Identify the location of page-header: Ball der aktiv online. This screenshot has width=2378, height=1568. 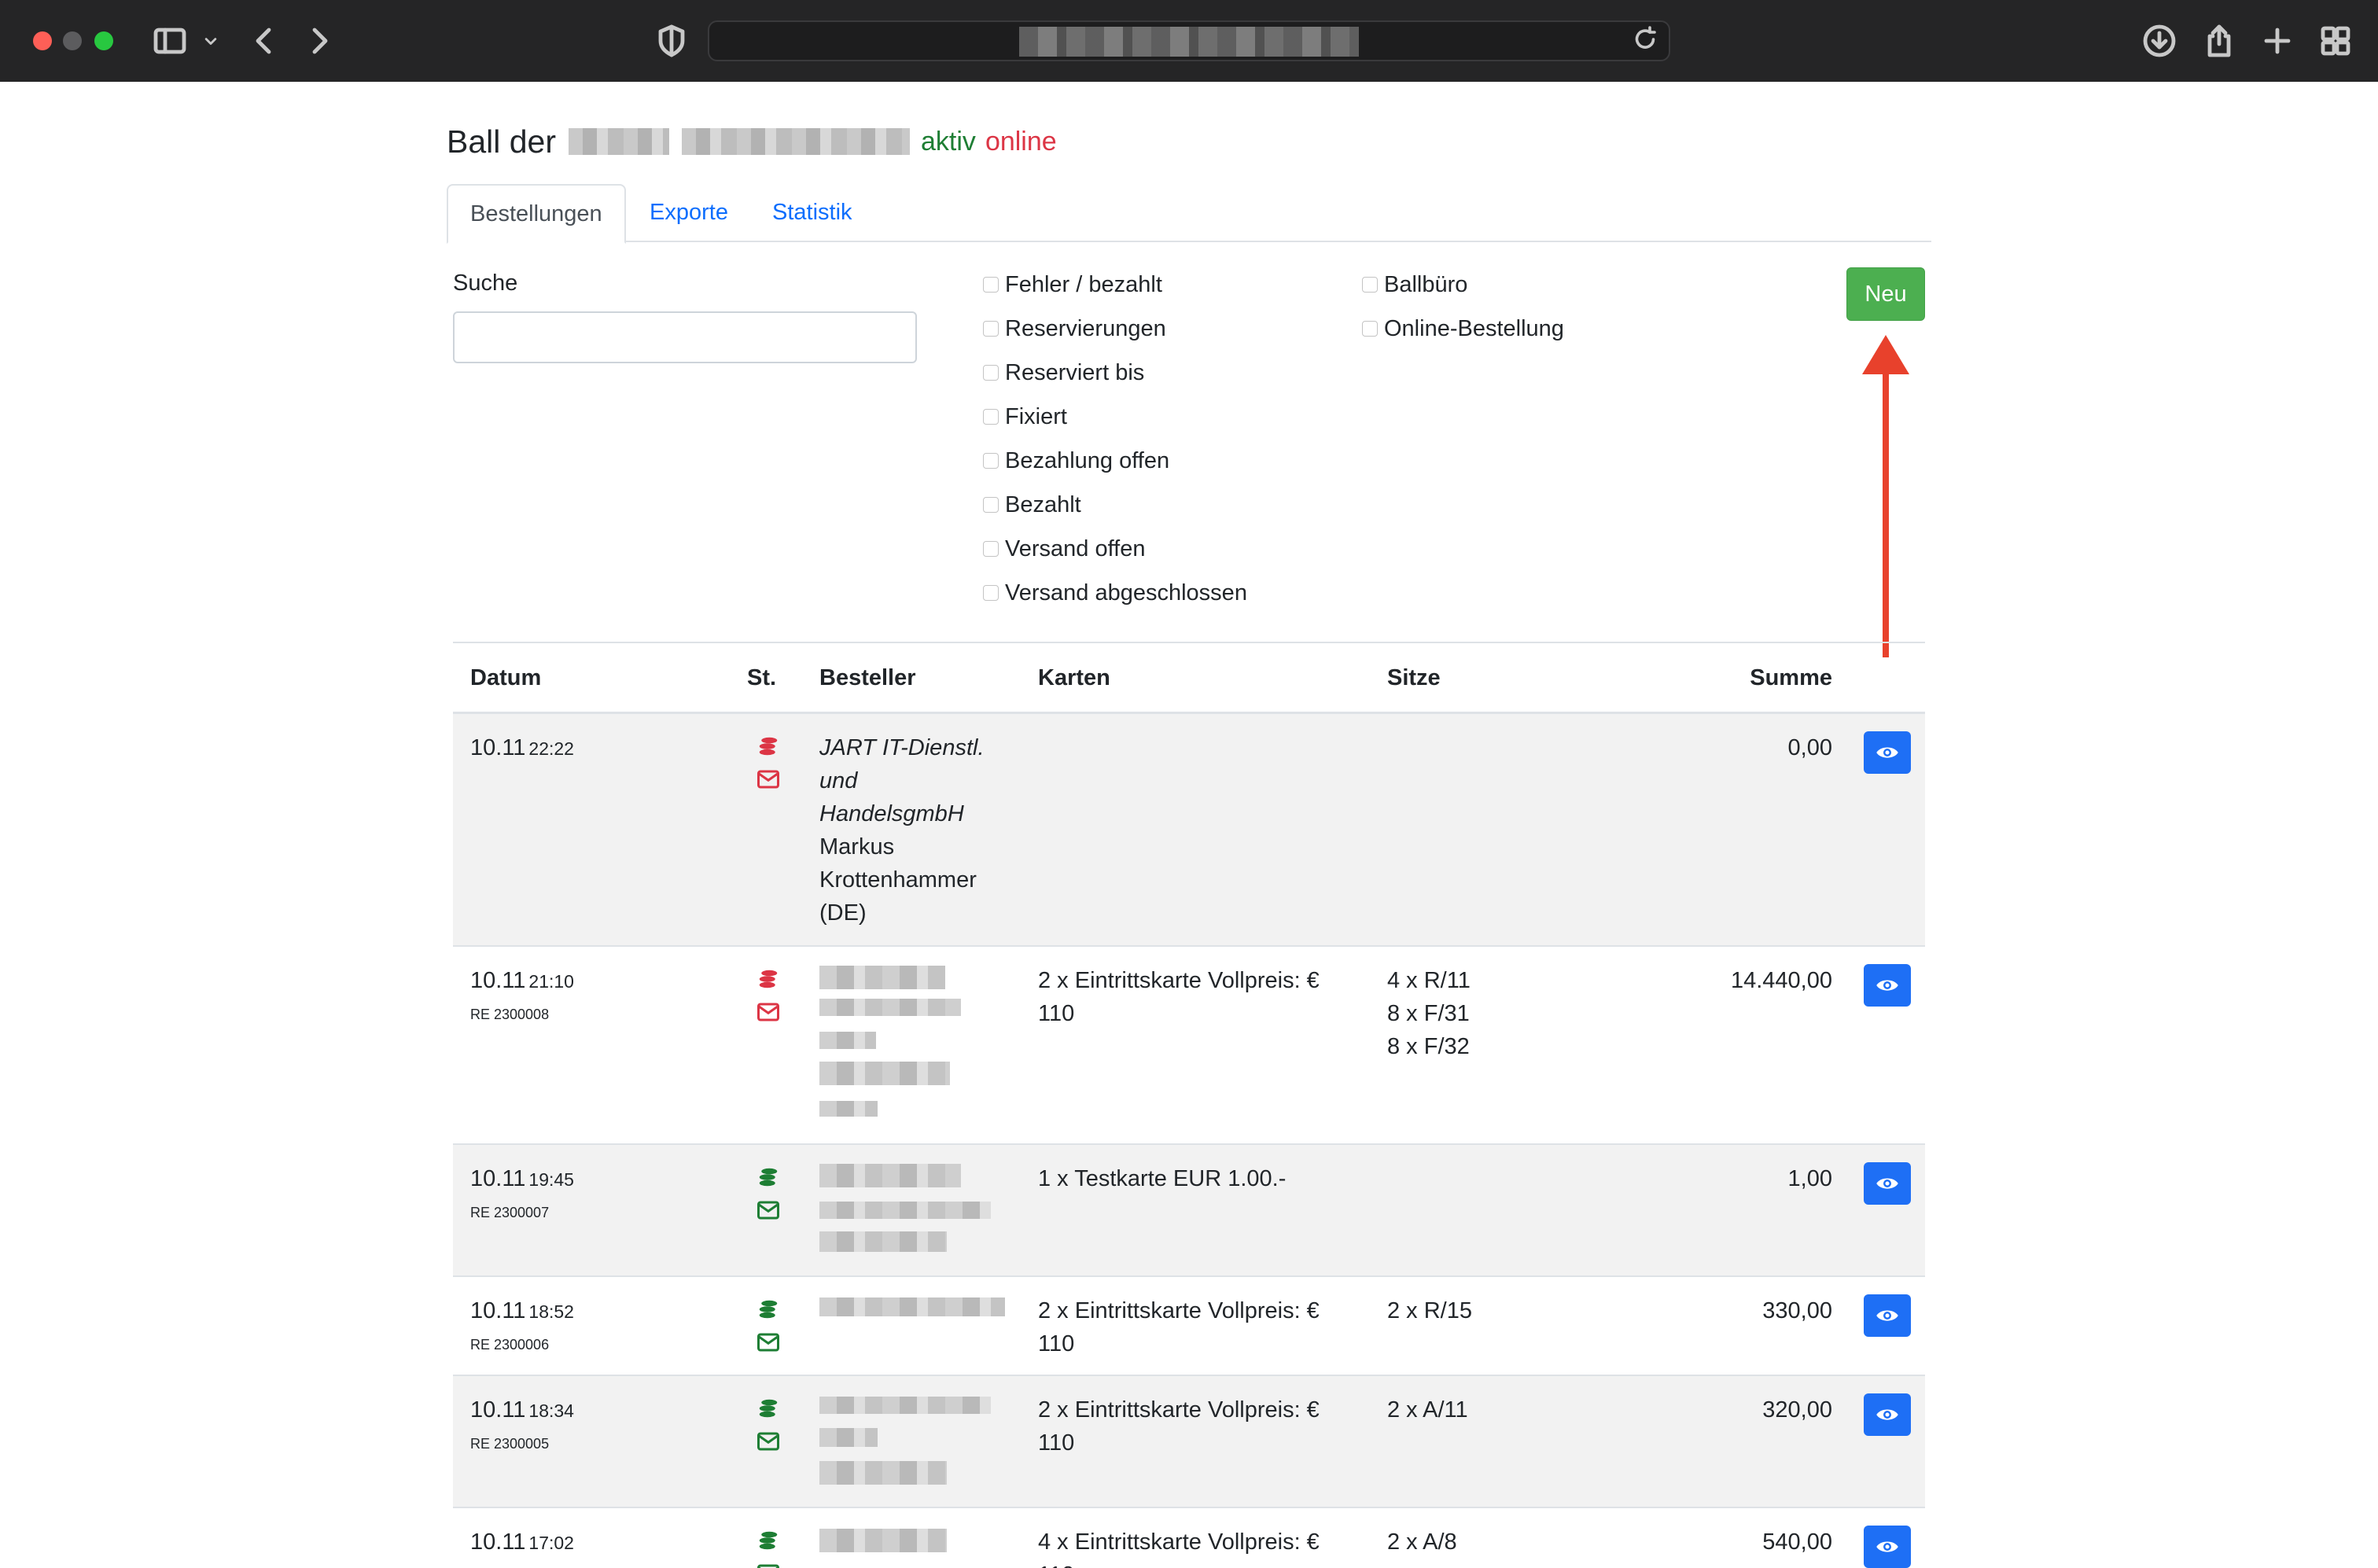
(752, 141).